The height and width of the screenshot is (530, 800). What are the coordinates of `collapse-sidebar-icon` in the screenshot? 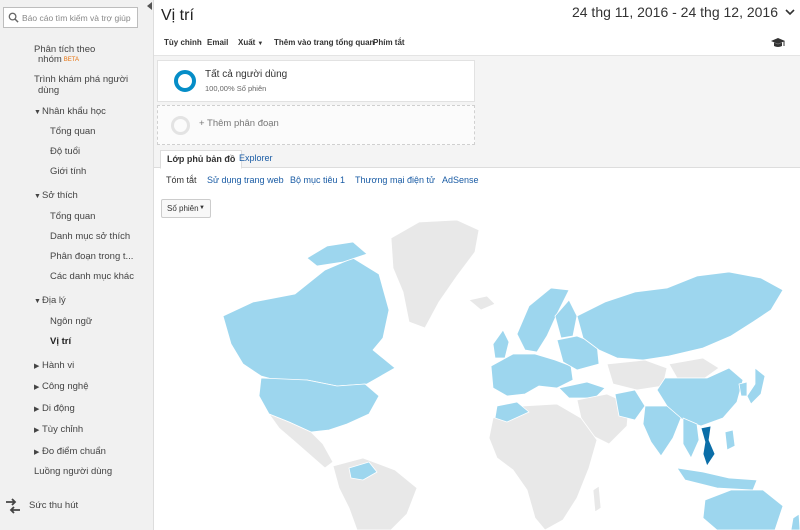 It's located at (149, 6).